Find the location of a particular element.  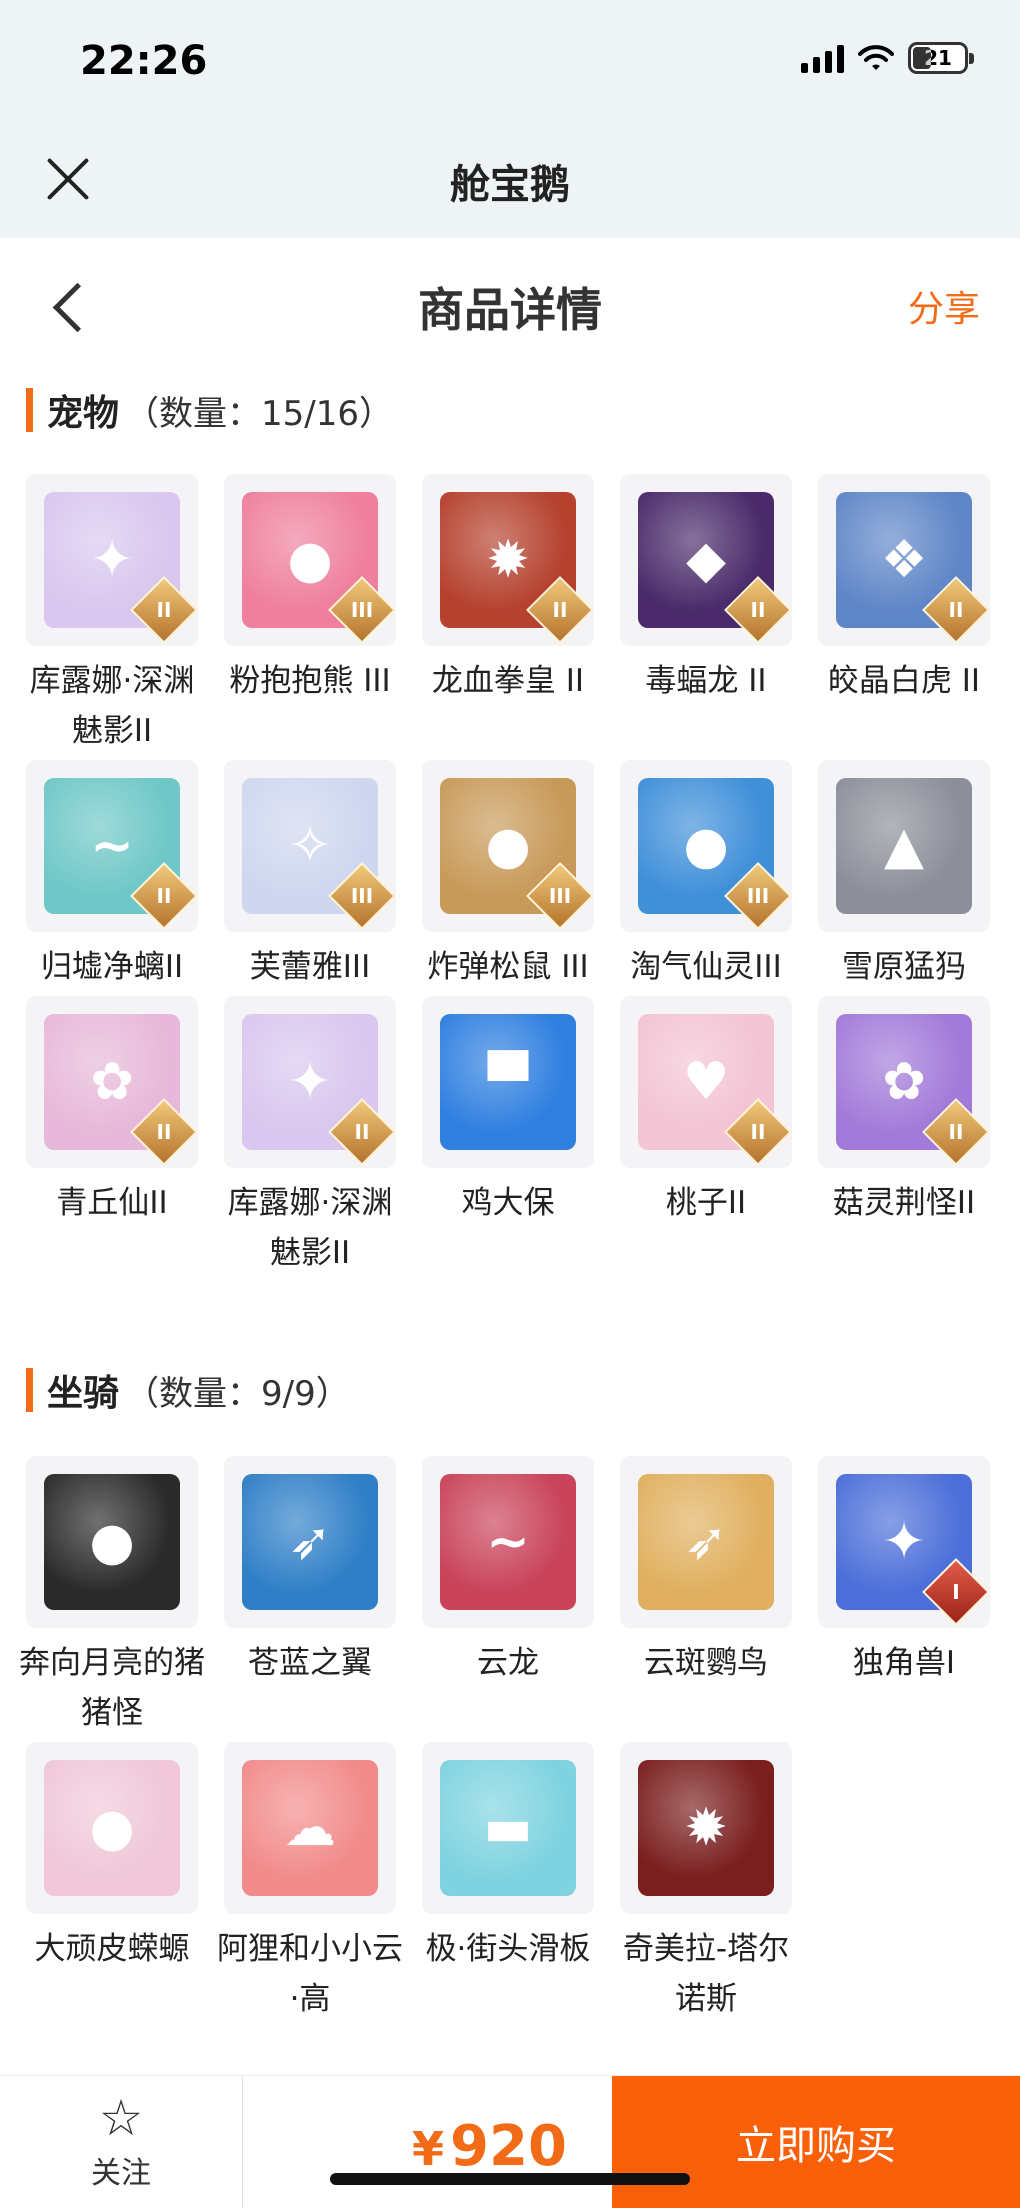

grid-item: ~ 云龙 is located at coordinates (508, 1597).